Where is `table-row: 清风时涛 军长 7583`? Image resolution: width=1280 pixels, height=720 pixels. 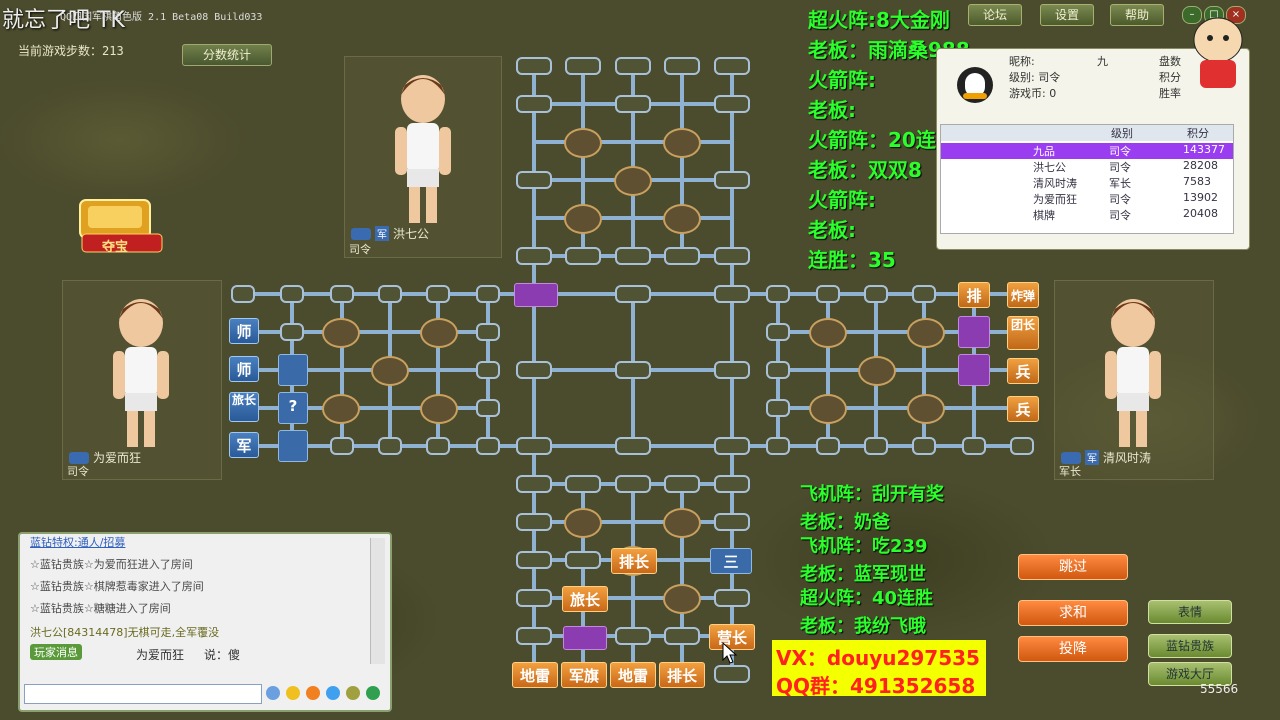
table-row: 清风时涛 军长 7583 is located at coordinates (1087, 183).